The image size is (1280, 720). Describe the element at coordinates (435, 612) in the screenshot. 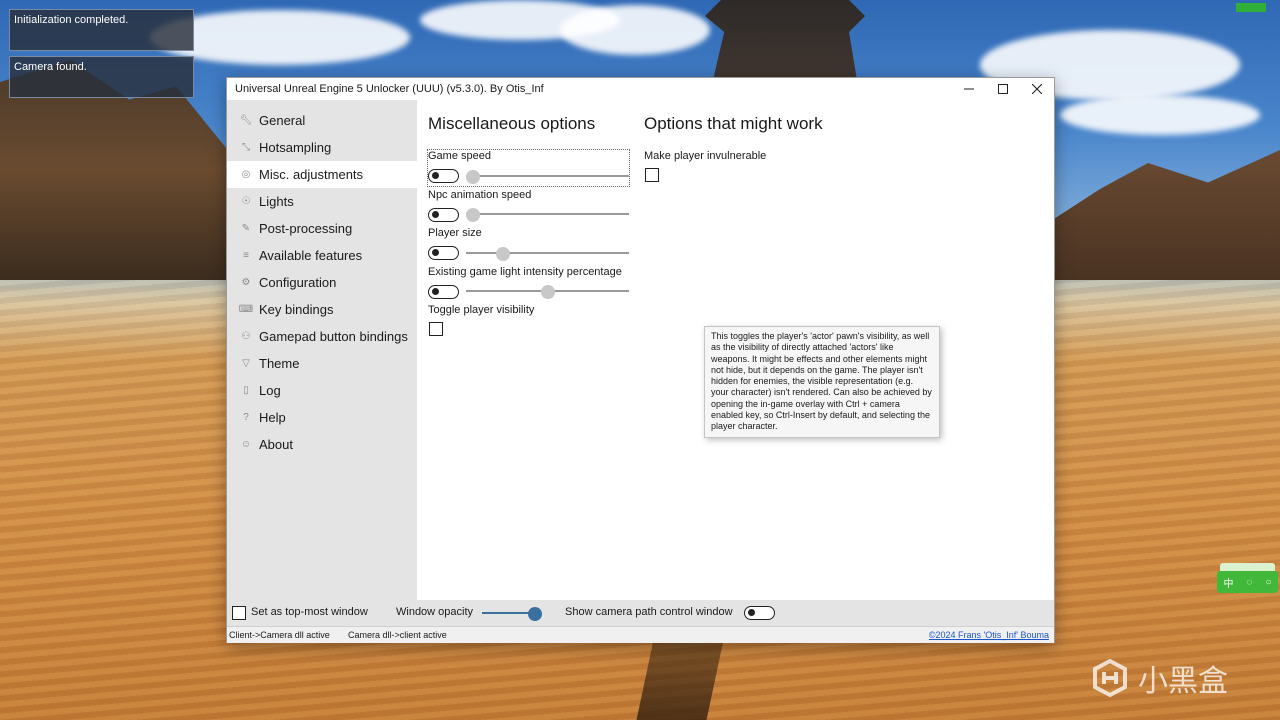

I see `opacity-label: Window opacity` at that location.